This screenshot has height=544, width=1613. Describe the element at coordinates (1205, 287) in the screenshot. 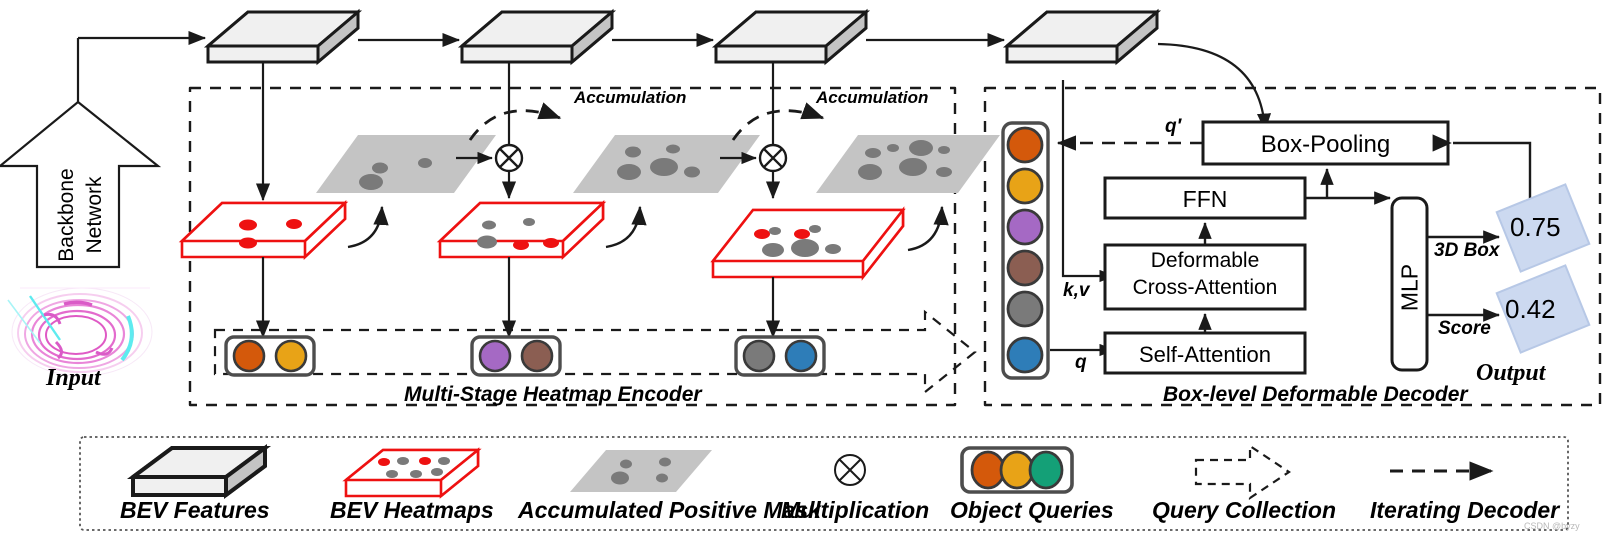

I see `cross-attention-label-line2: Cross-Attention` at that location.